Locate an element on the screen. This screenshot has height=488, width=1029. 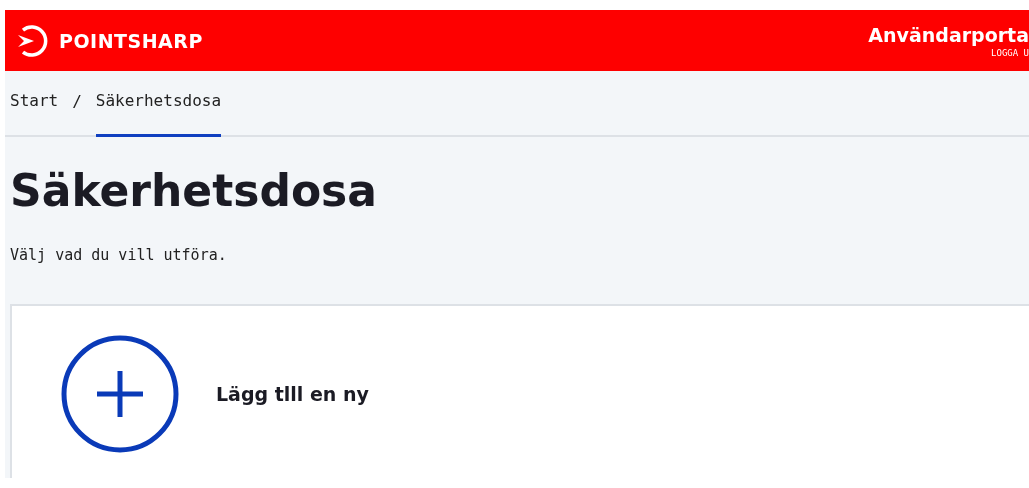
portal-title: Användarporta is located at coordinates (948, 34).